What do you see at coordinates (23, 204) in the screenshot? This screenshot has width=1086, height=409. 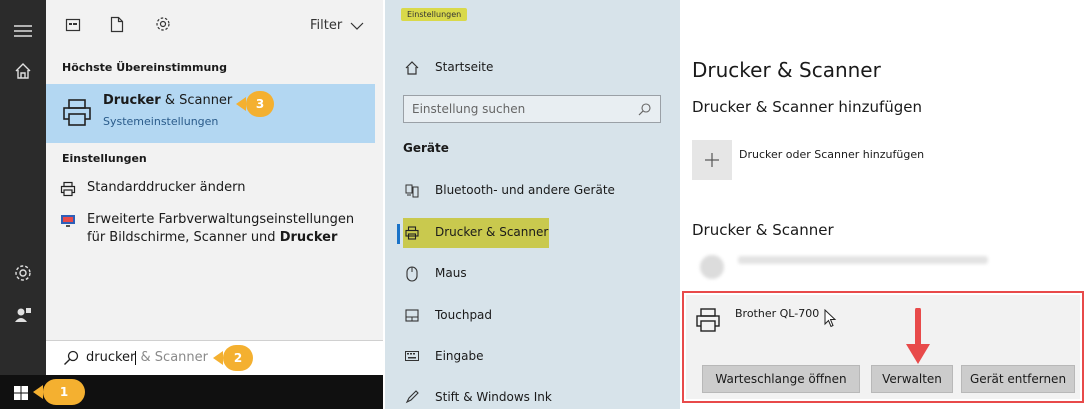 I see `start-menu-rail` at bounding box center [23, 204].